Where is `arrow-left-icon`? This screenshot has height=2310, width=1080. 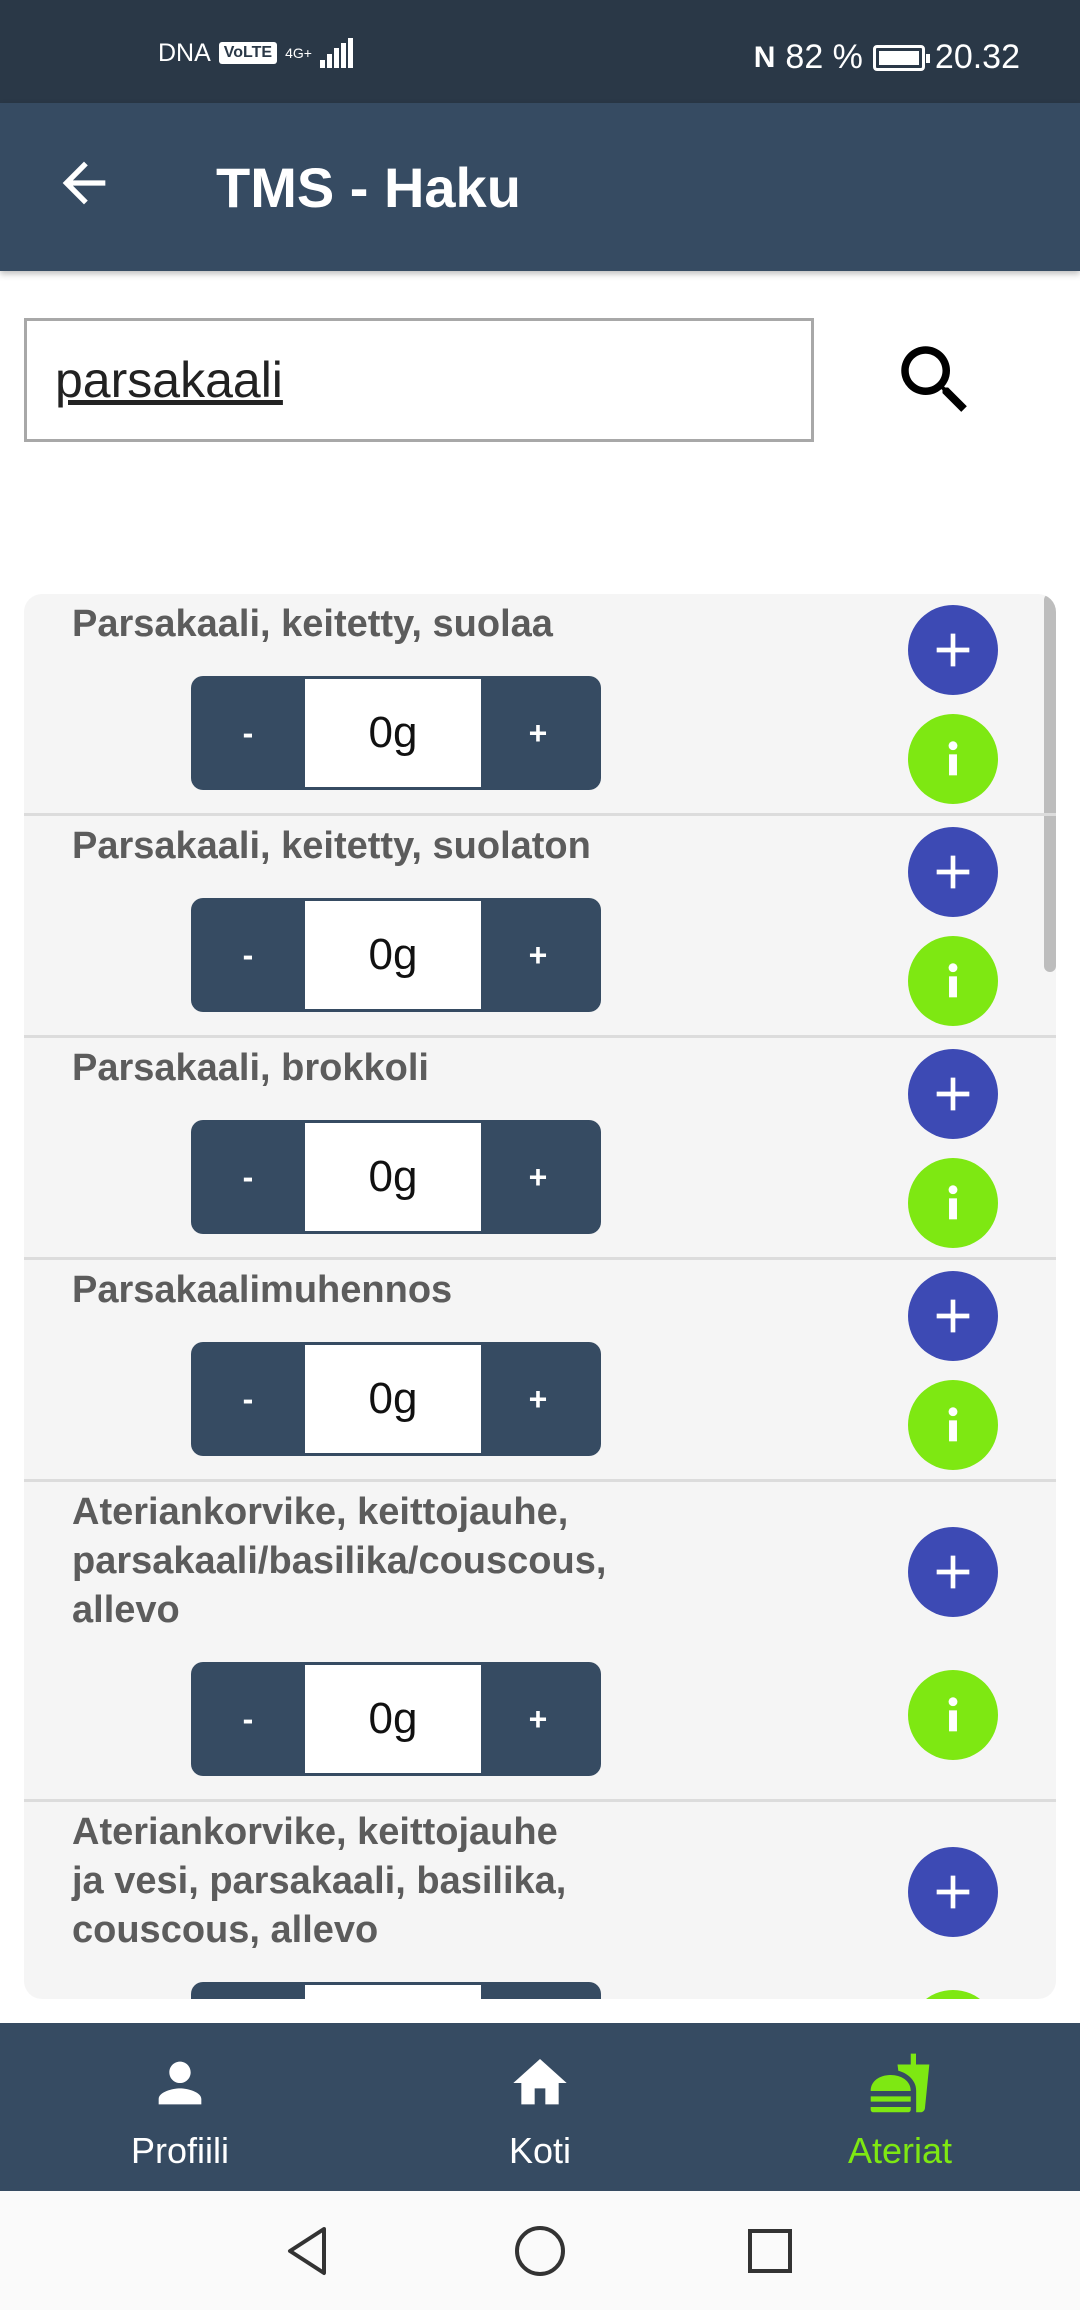 arrow-left-icon is located at coordinates (84, 183).